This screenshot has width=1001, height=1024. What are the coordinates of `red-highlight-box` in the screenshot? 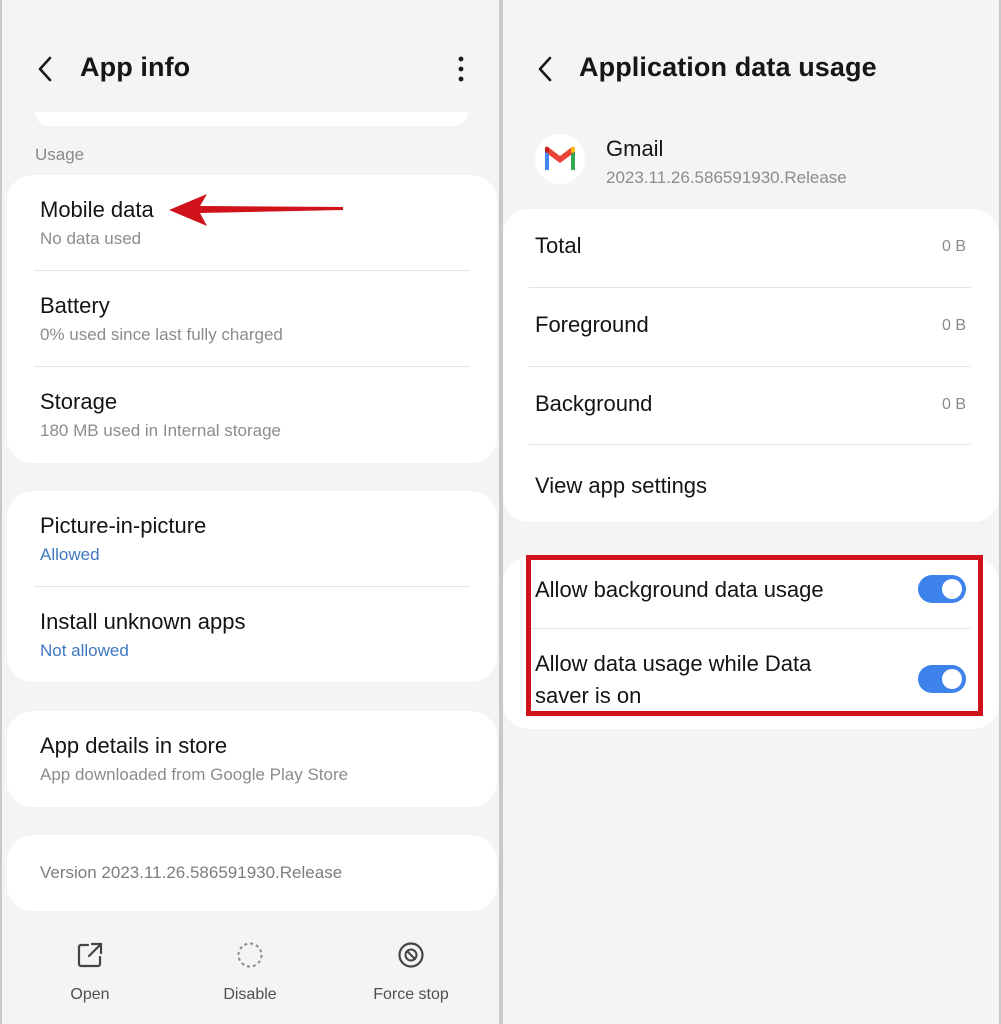 It's located at (754, 635).